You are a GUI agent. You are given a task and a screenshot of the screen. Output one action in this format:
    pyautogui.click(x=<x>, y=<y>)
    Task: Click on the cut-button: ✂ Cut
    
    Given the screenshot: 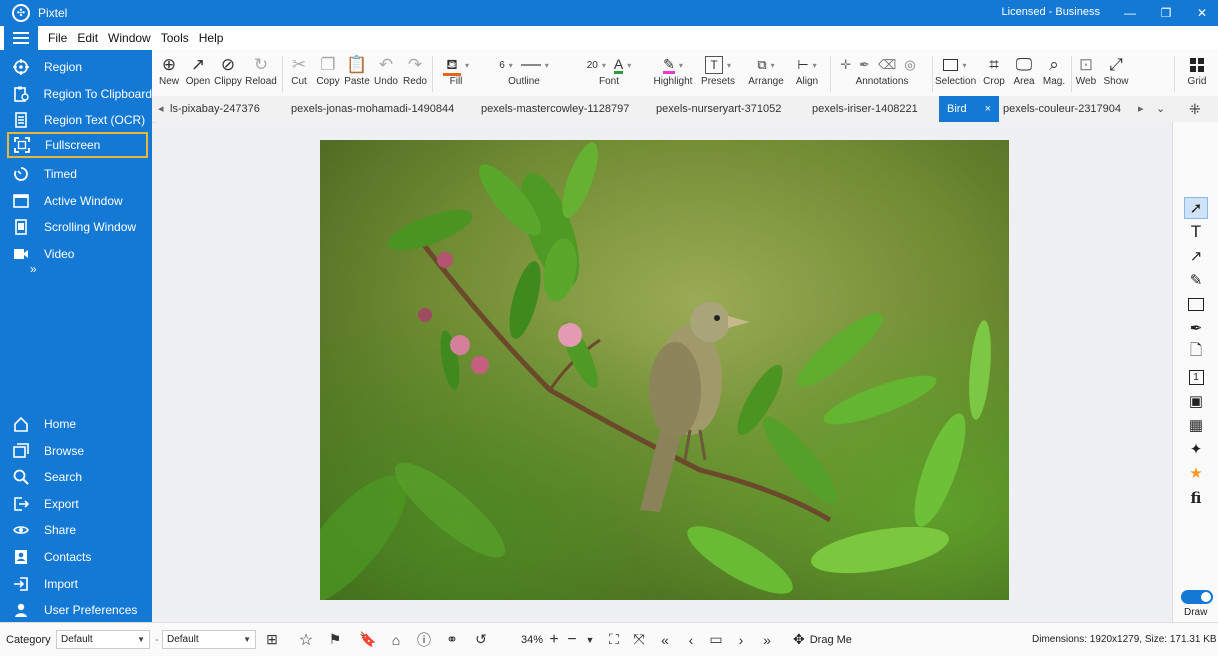 What is the action you would take?
    pyautogui.click(x=299, y=70)
    